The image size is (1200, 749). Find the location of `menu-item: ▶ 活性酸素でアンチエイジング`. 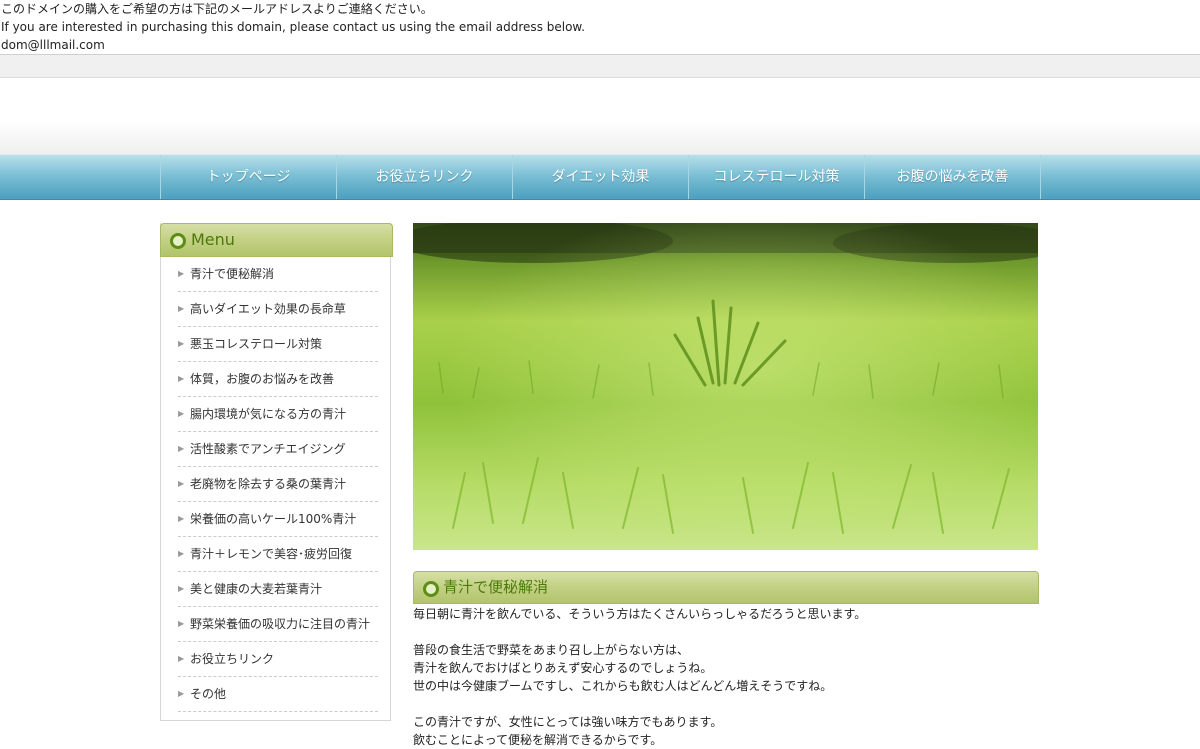

menu-item: ▶ 活性酸素でアンチエイジング is located at coordinates (278, 449).